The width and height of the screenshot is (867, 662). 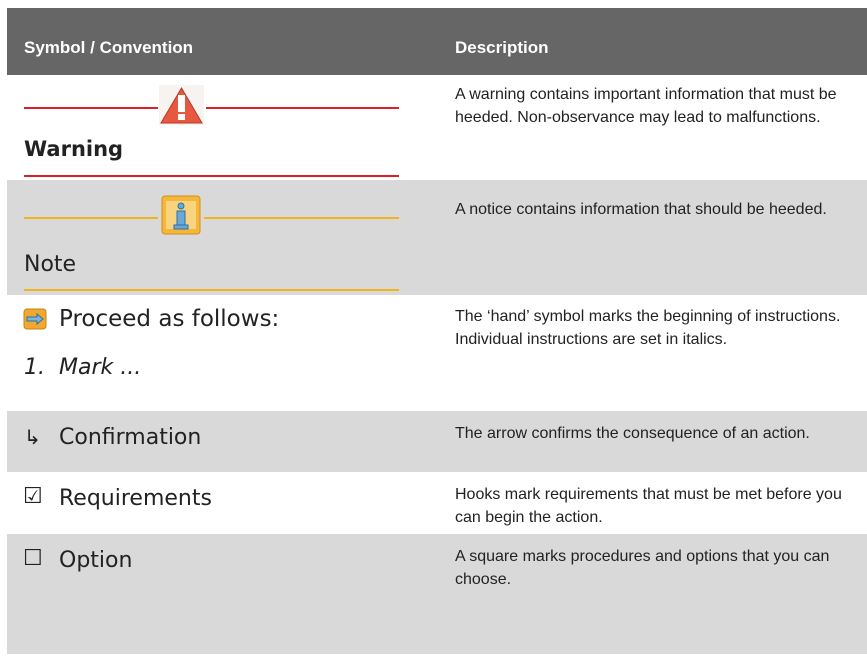 I want to click on header-symbol-convention: Symbol / Convention, so click(x=109, y=47).